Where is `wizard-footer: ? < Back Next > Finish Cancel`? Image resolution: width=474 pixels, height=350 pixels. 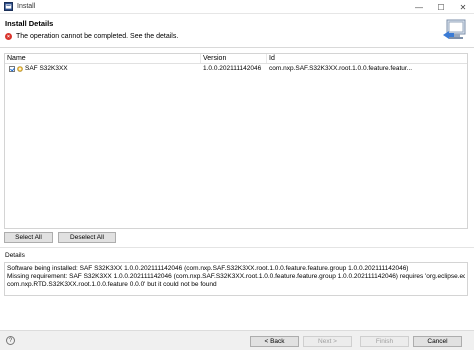 wizard-footer: ? < Back Next > Finish Cancel is located at coordinates (237, 340).